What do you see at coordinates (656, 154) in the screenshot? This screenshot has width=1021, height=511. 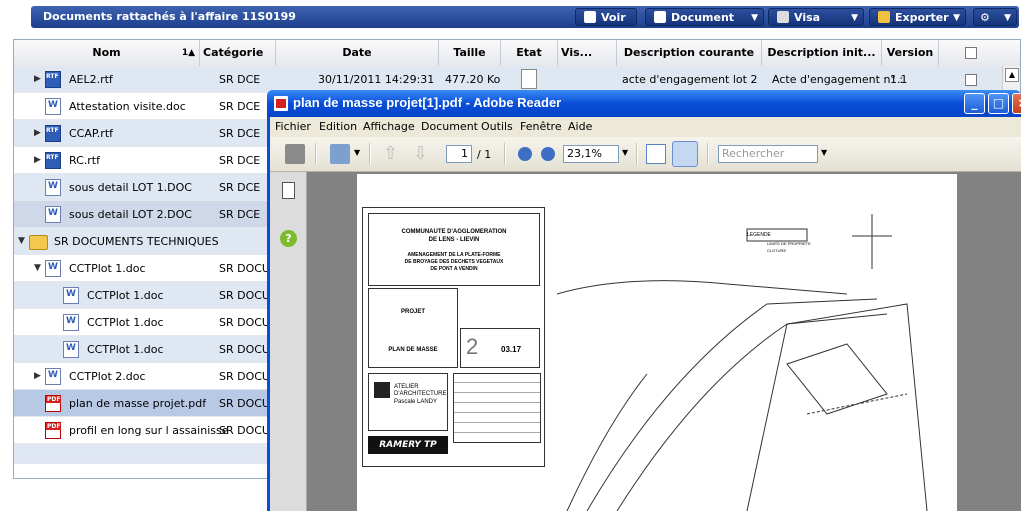 I see `fit-width-icon` at bounding box center [656, 154].